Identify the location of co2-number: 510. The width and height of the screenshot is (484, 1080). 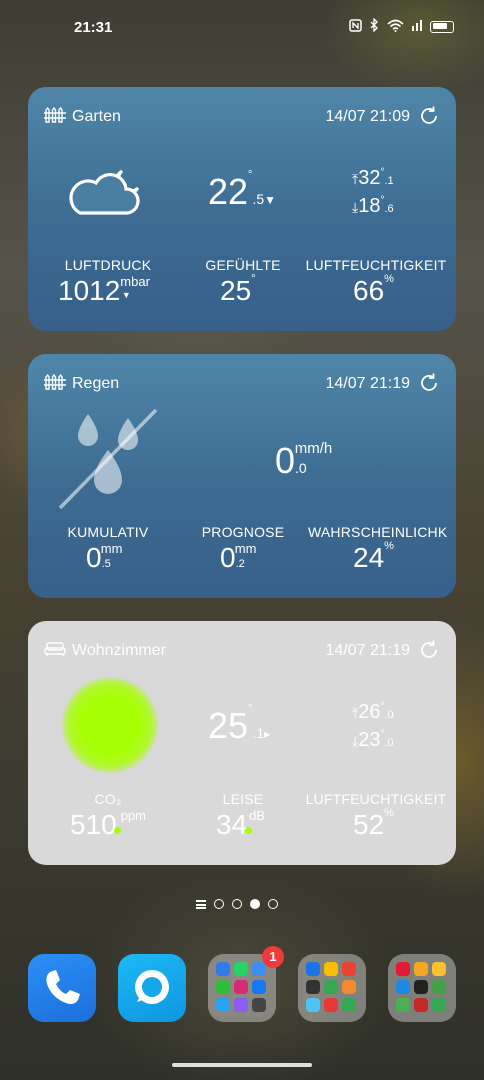
(93, 824).